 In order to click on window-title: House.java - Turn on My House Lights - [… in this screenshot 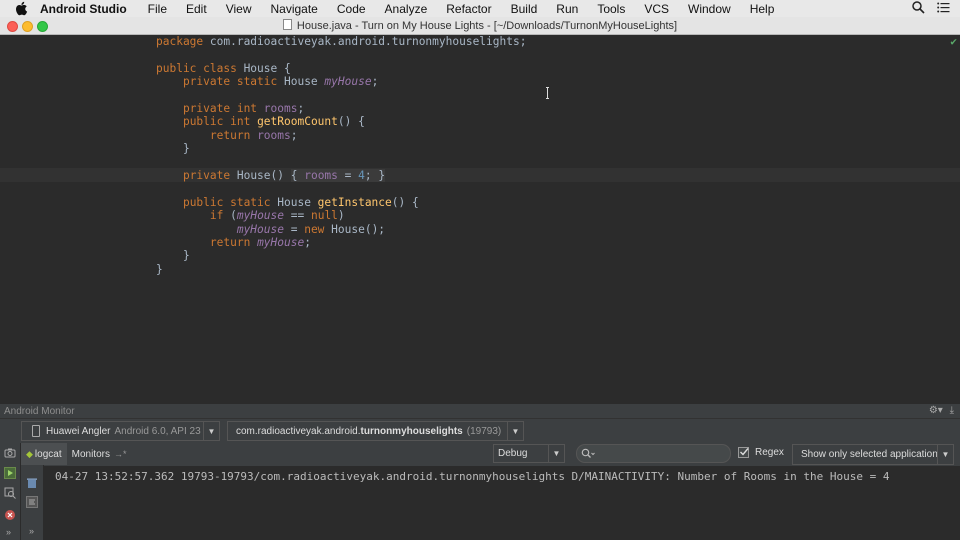, I will do `click(480, 25)`.